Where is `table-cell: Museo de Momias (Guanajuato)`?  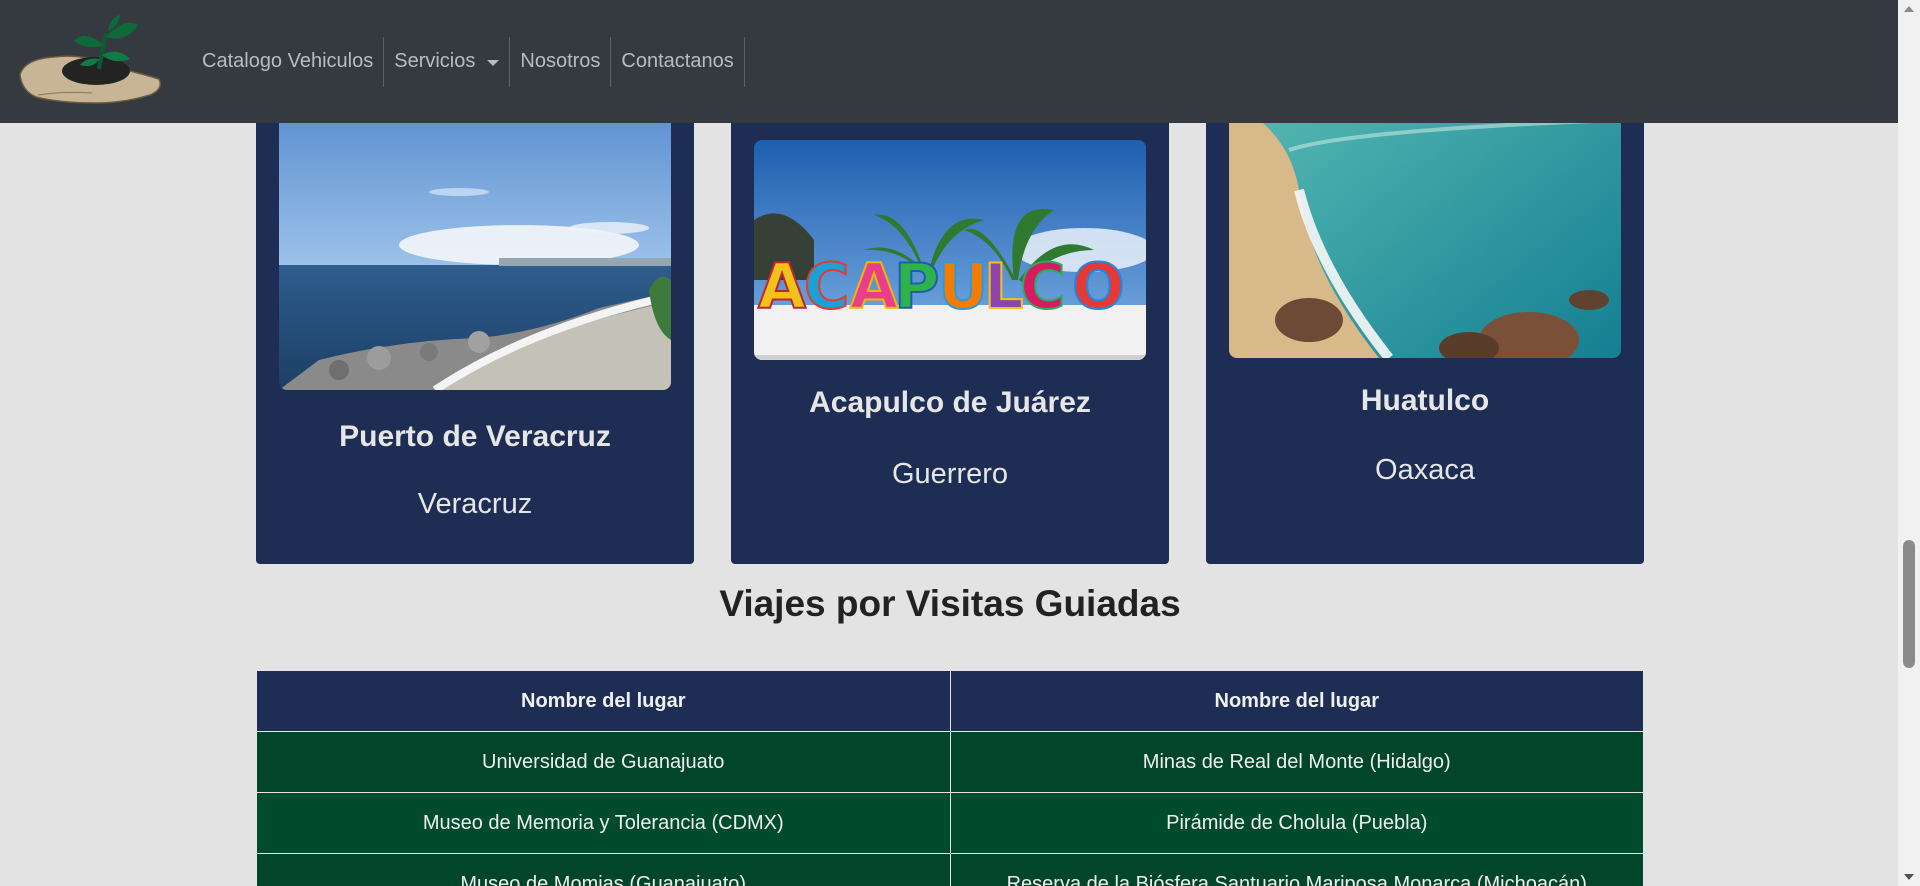
table-cell: Museo de Momias (Guanajuato) is located at coordinates (603, 869).